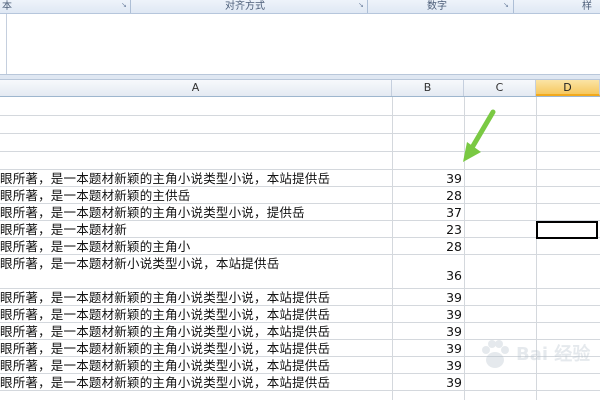 This screenshot has width=600, height=400. Describe the element at coordinates (506, 5) in the screenshot. I see `number-dialog-launcher-icon: ↘` at that location.